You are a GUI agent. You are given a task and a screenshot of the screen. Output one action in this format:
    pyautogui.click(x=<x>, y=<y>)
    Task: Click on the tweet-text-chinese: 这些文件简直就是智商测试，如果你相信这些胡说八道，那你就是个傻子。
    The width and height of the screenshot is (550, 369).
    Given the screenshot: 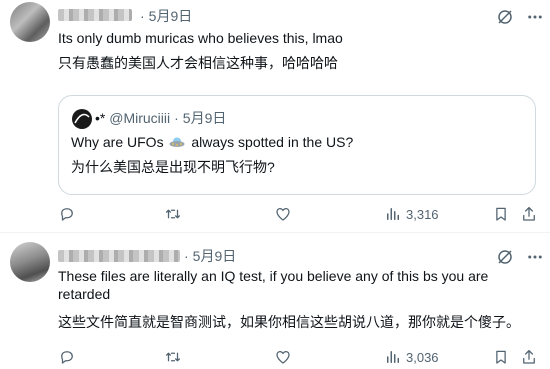 What is the action you would take?
    pyautogui.click(x=289, y=322)
    